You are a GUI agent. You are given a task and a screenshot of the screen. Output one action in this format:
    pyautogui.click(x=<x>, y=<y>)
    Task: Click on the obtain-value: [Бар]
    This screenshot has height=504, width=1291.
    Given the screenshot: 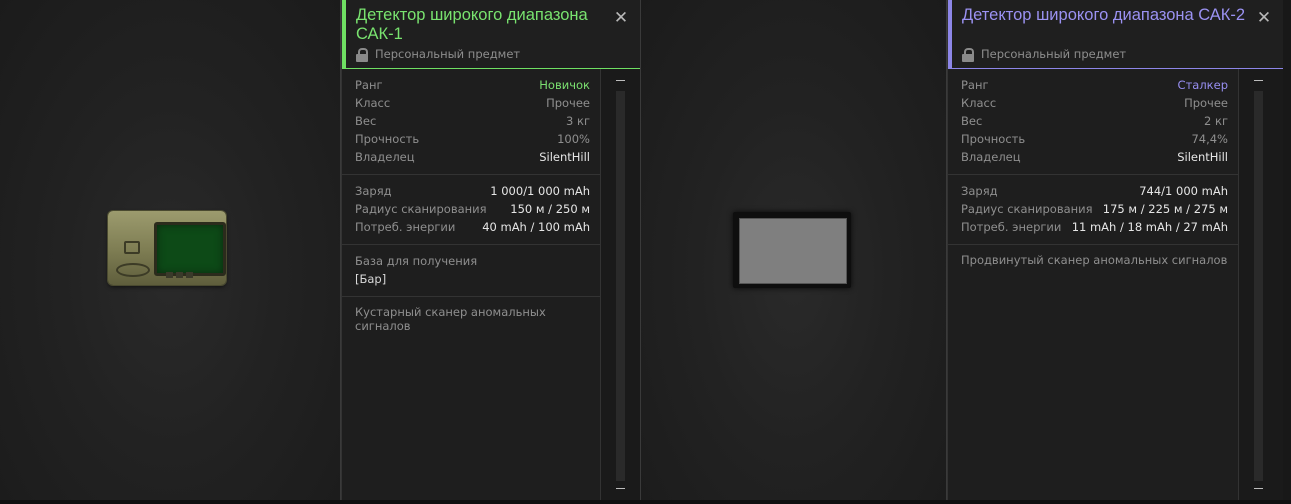 What is the action you would take?
    pyautogui.click(x=371, y=279)
    